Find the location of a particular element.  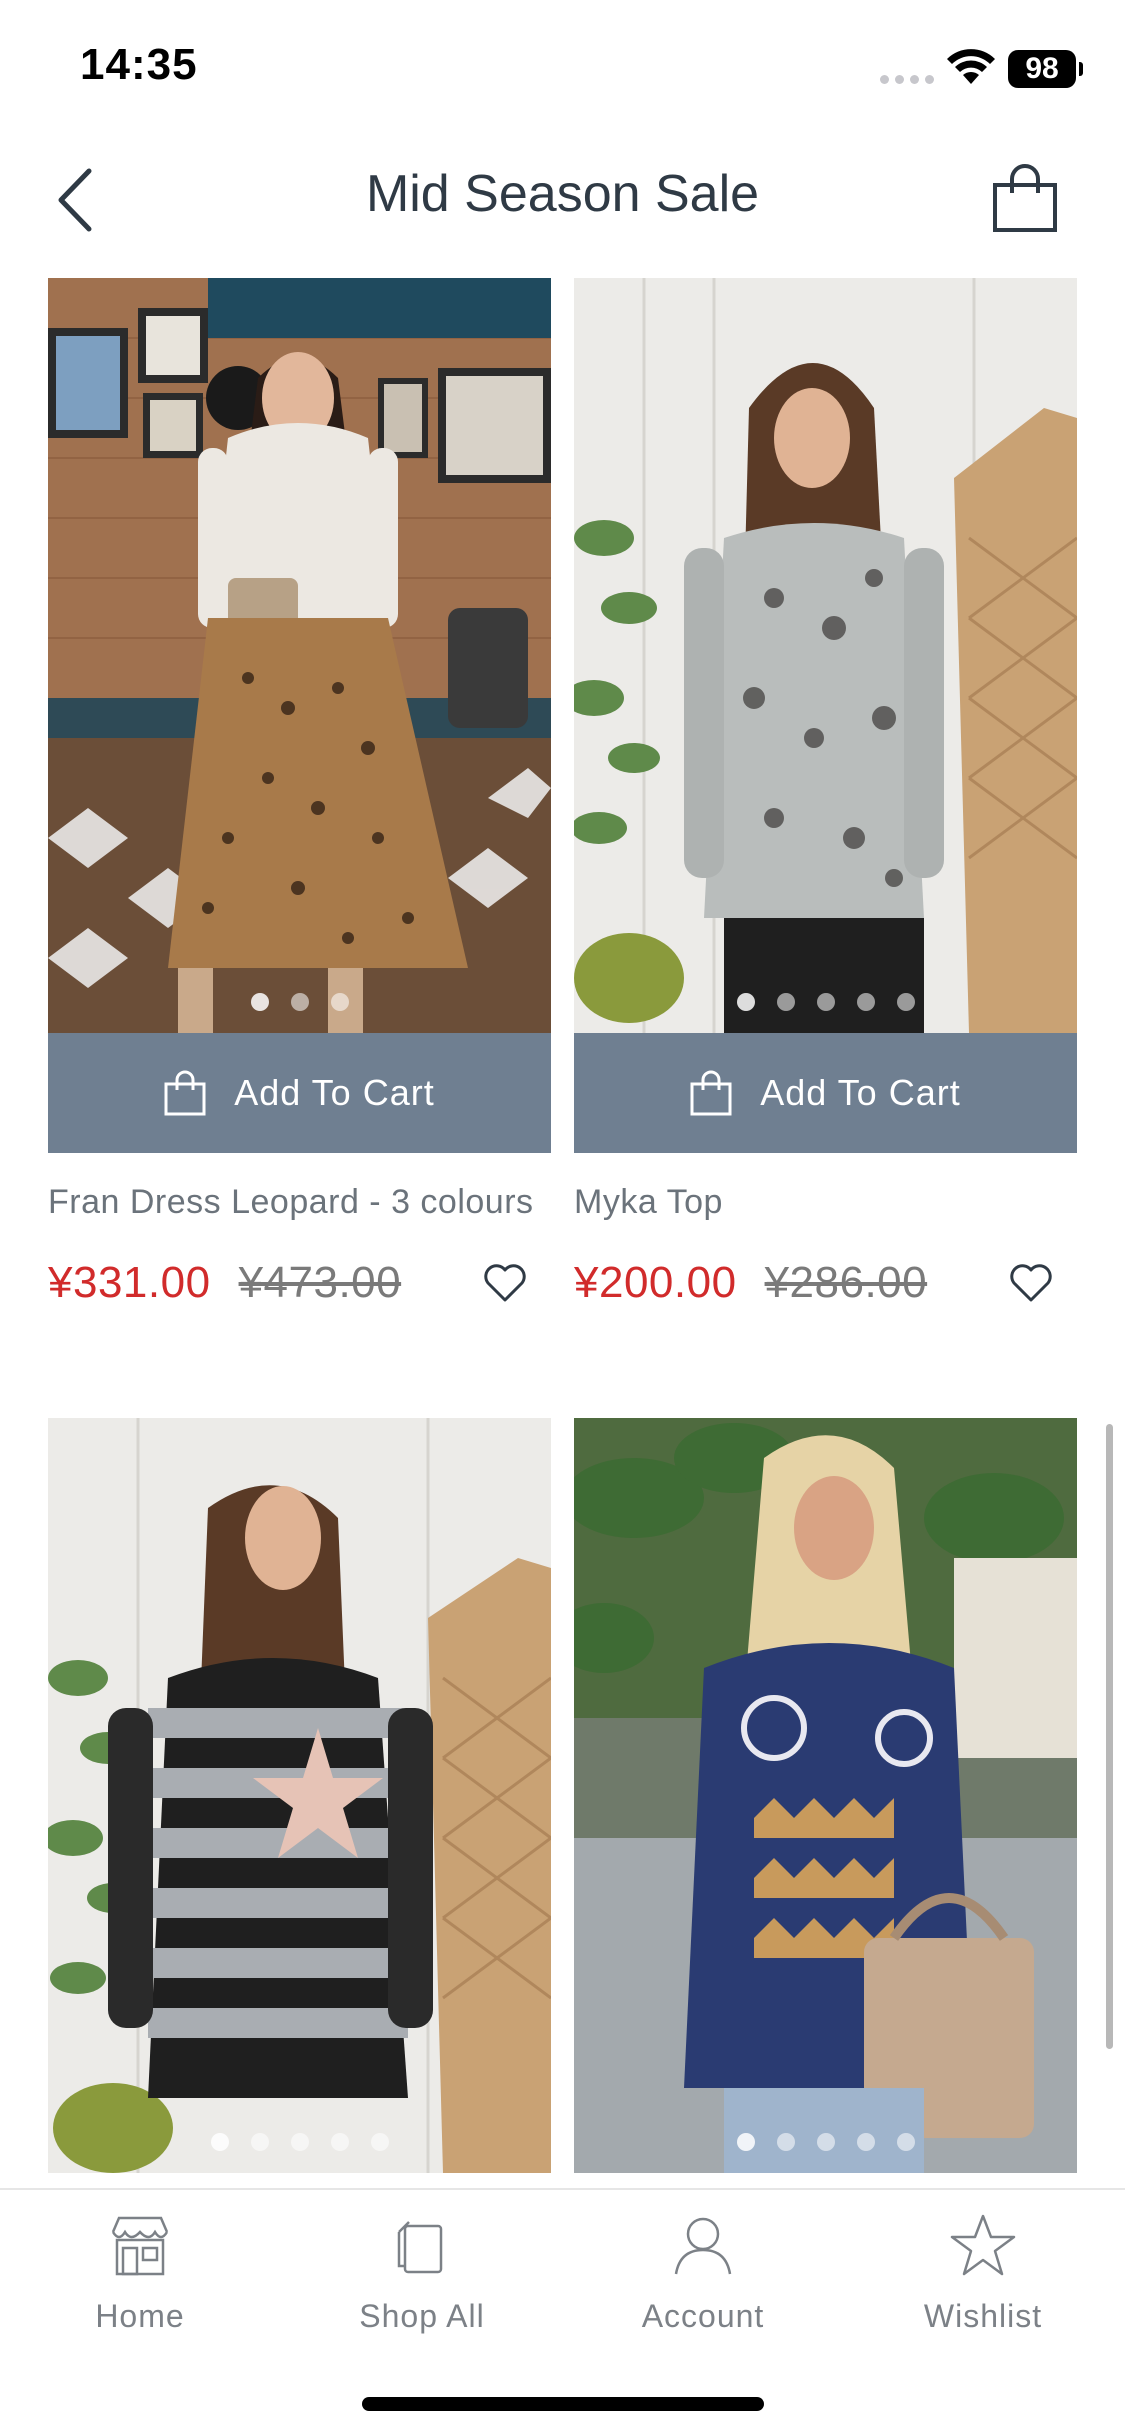

tab-shop-all: Shop All is located at coordinates (422, 2272).